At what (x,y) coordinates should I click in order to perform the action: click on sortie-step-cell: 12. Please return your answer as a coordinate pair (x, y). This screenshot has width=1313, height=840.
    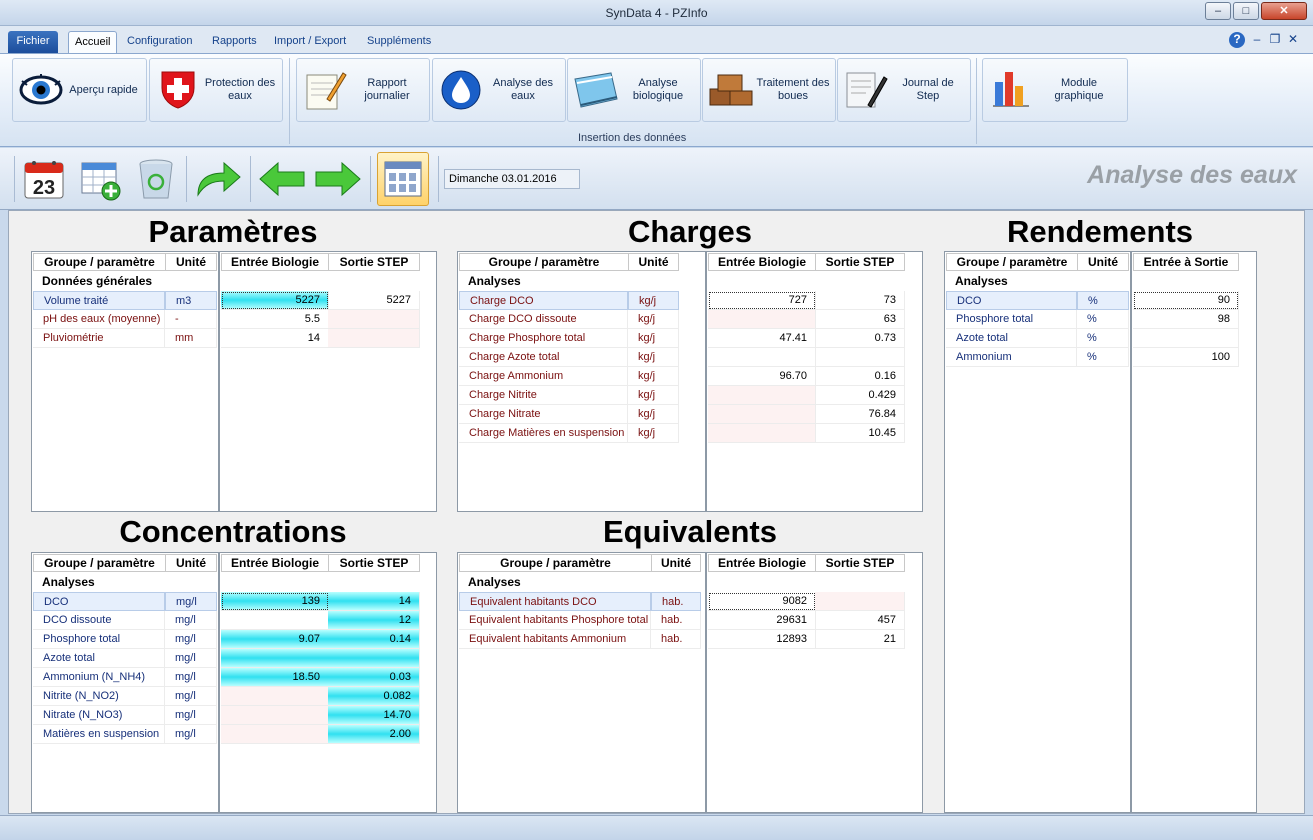
    Looking at the image, I should click on (374, 620).